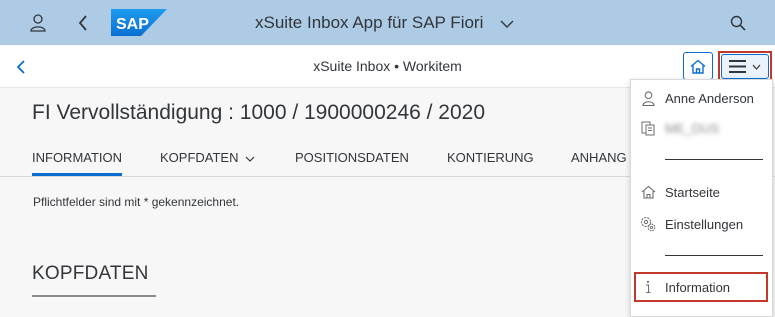 The height and width of the screenshot is (317, 775). I want to click on tab-label: ANHANG, so click(599, 157).